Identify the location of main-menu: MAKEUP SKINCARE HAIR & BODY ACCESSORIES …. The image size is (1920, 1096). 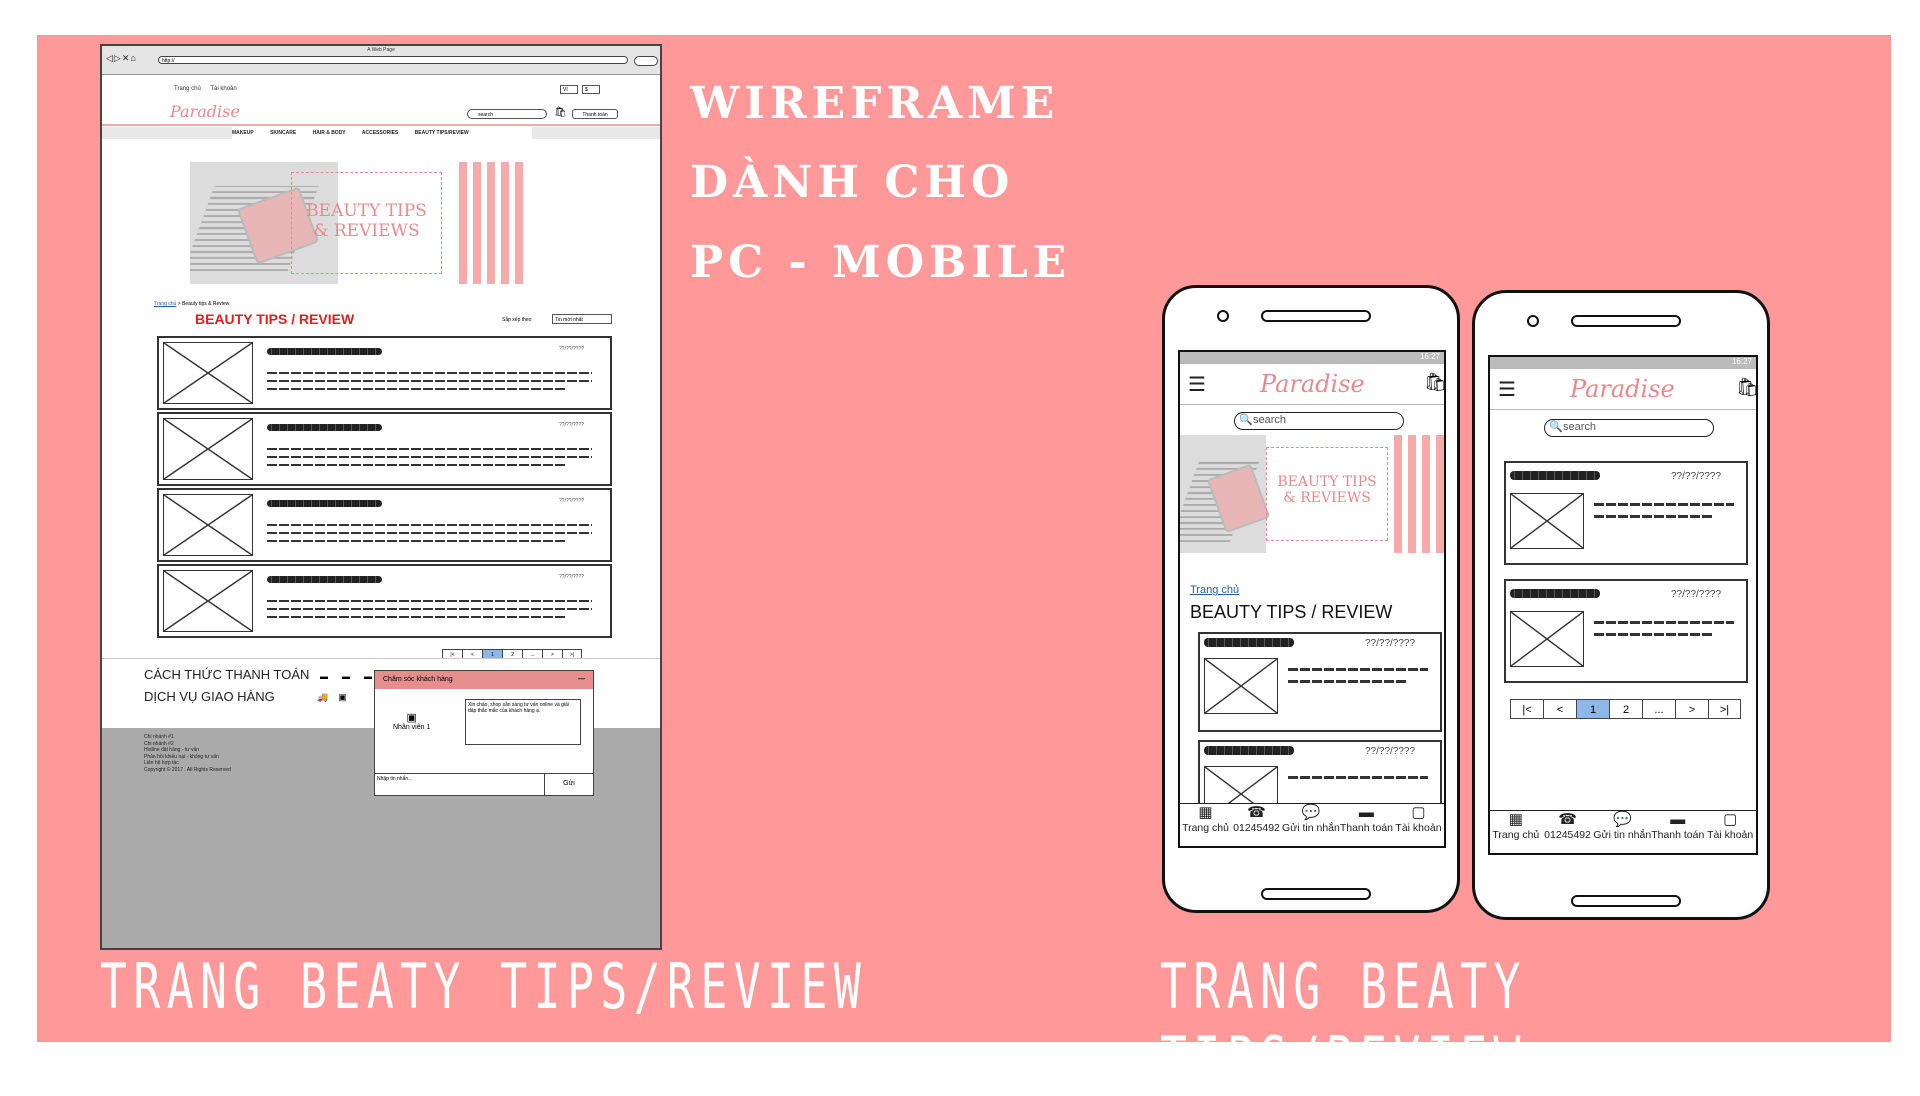
(358, 133).